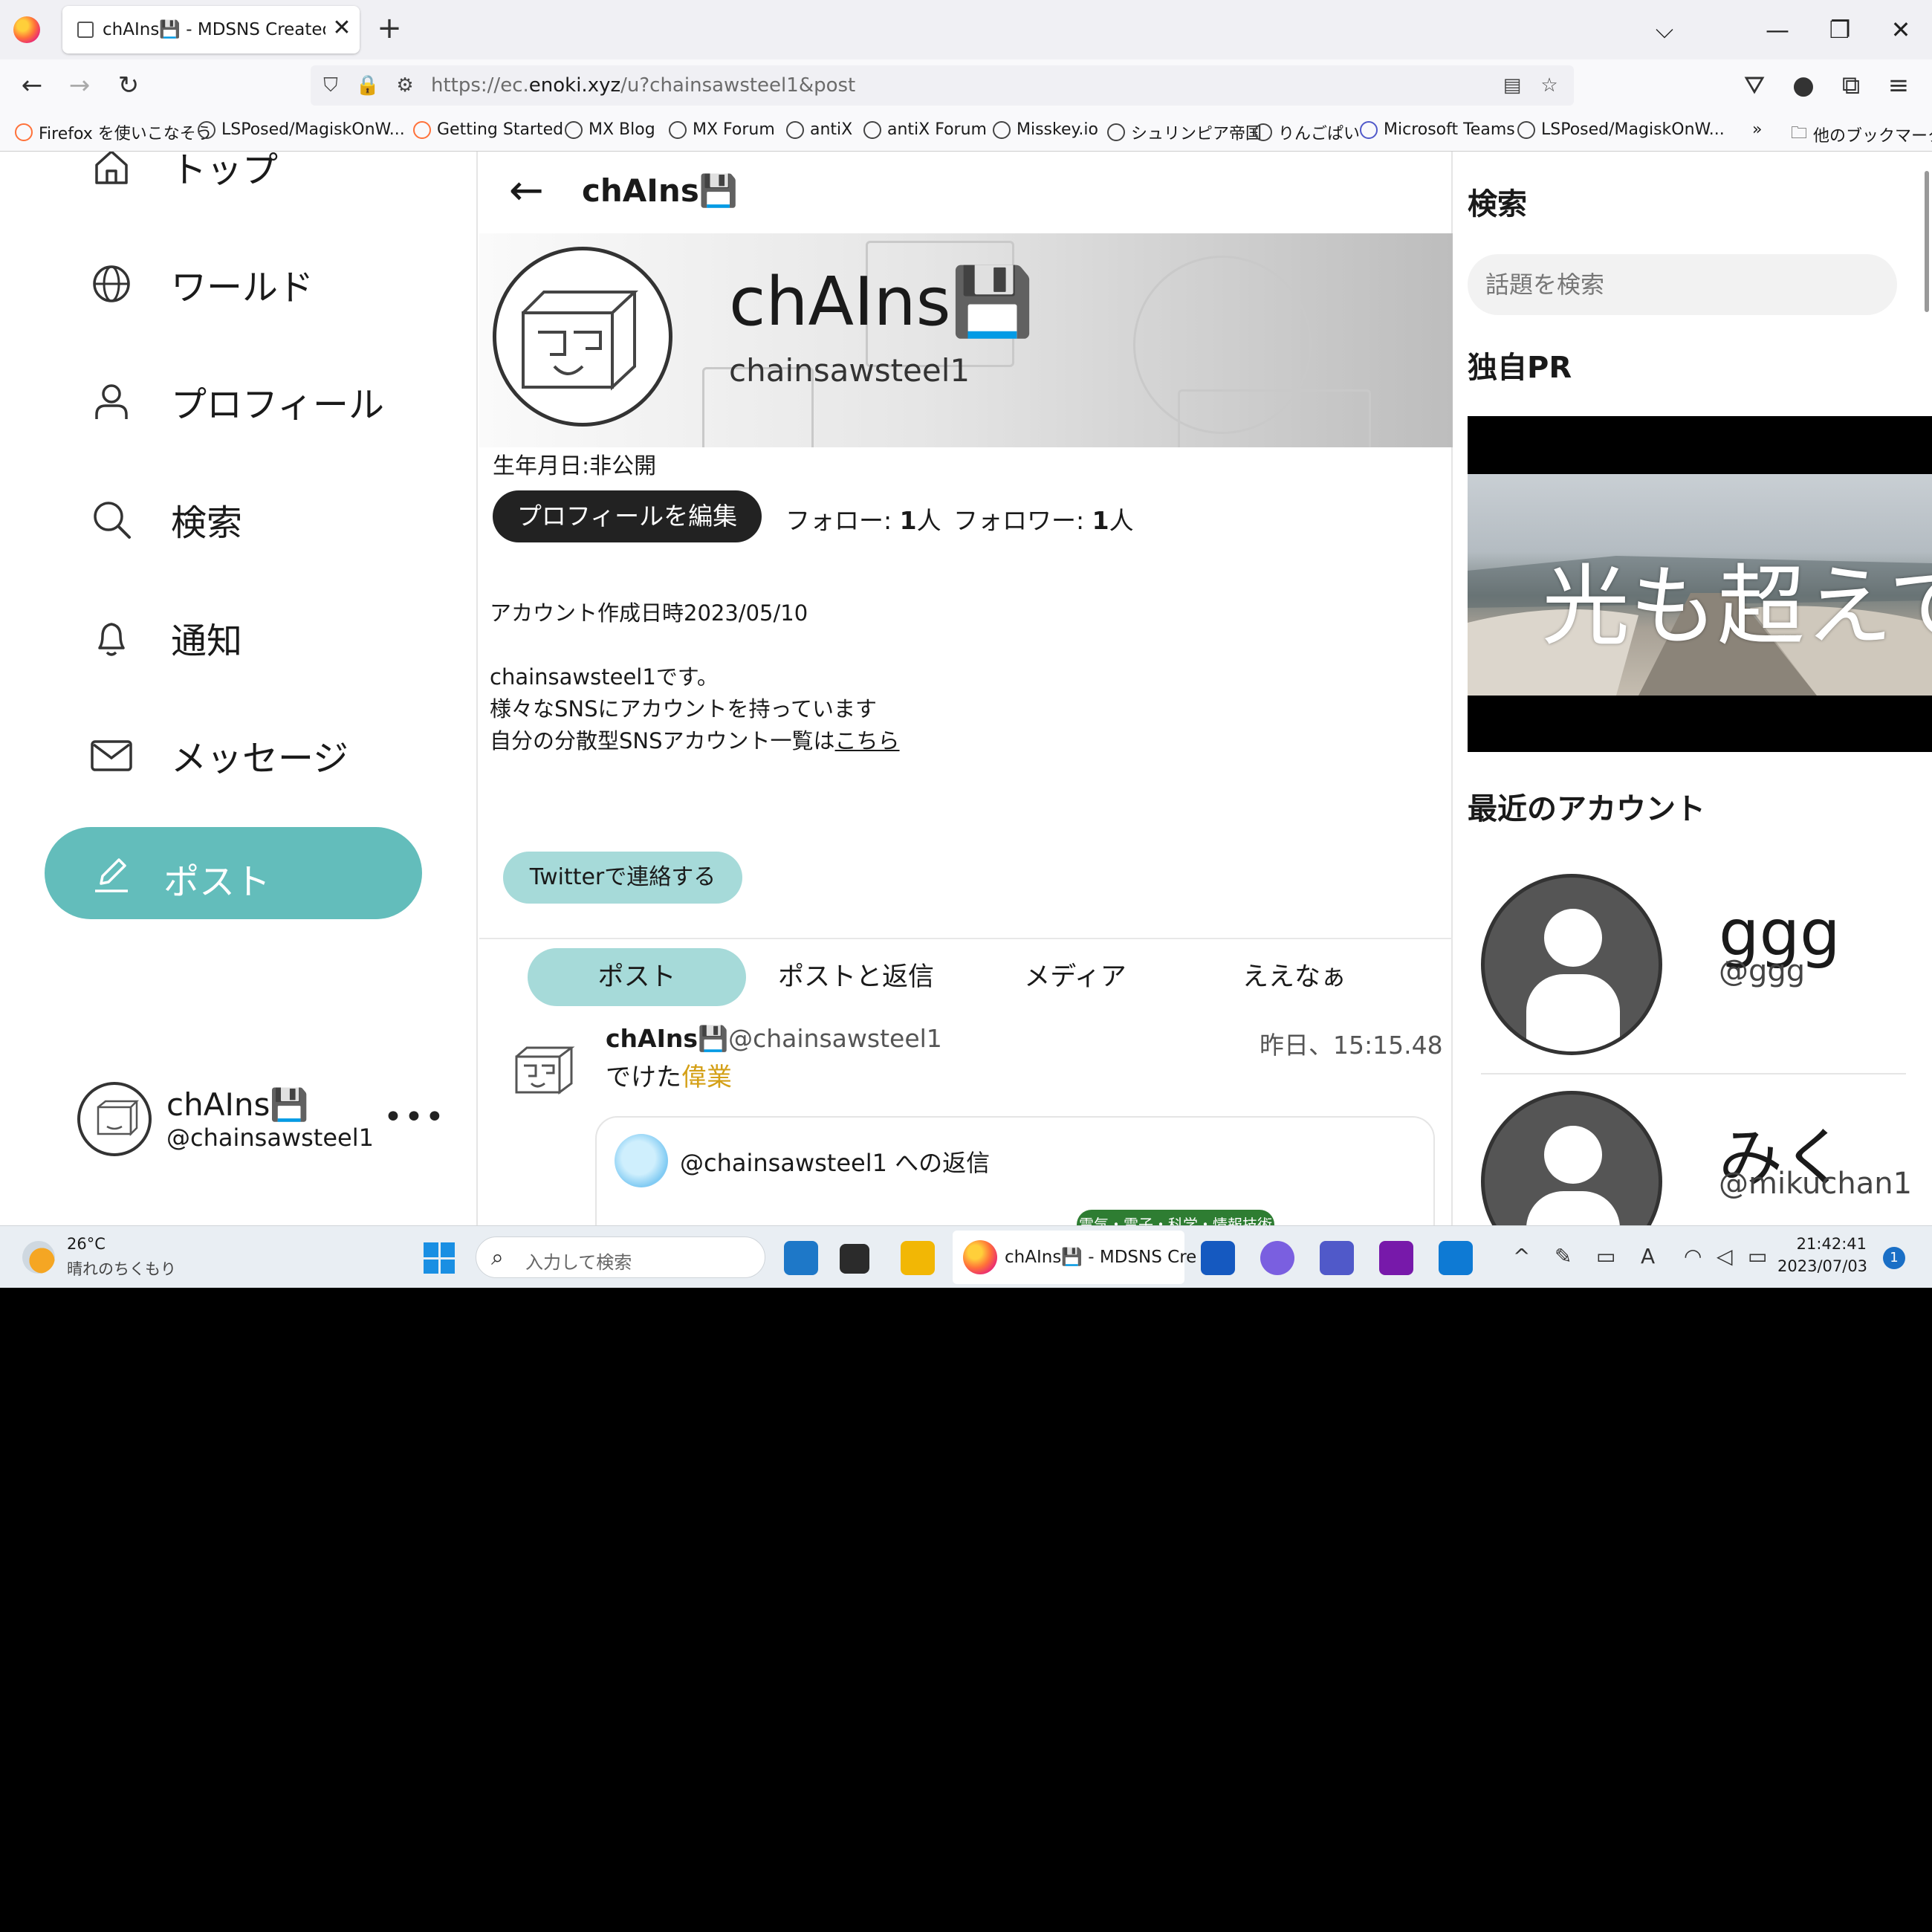  What do you see at coordinates (111, 171) in the screenshot?
I see `home-icon` at bounding box center [111, 171].